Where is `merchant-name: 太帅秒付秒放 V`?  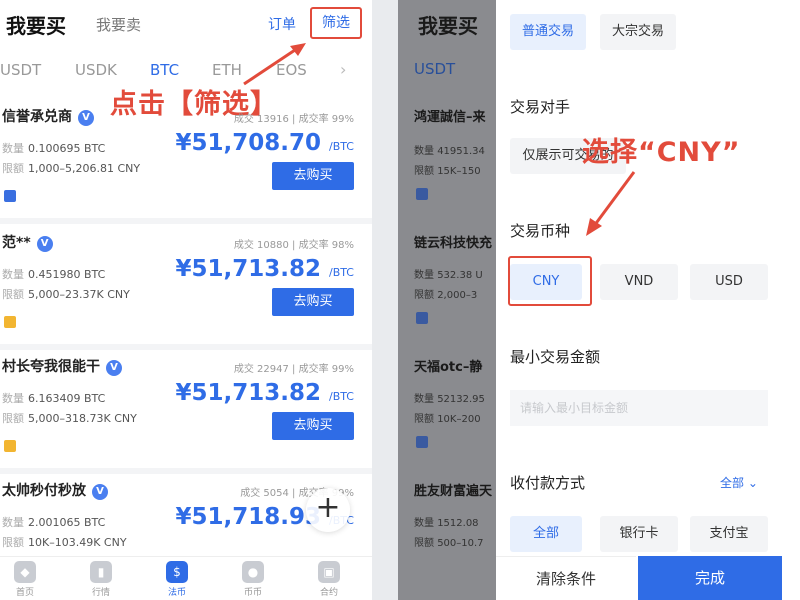
merchant-name: 太帅秒付秒放 V is located at coordinates (55, 490).